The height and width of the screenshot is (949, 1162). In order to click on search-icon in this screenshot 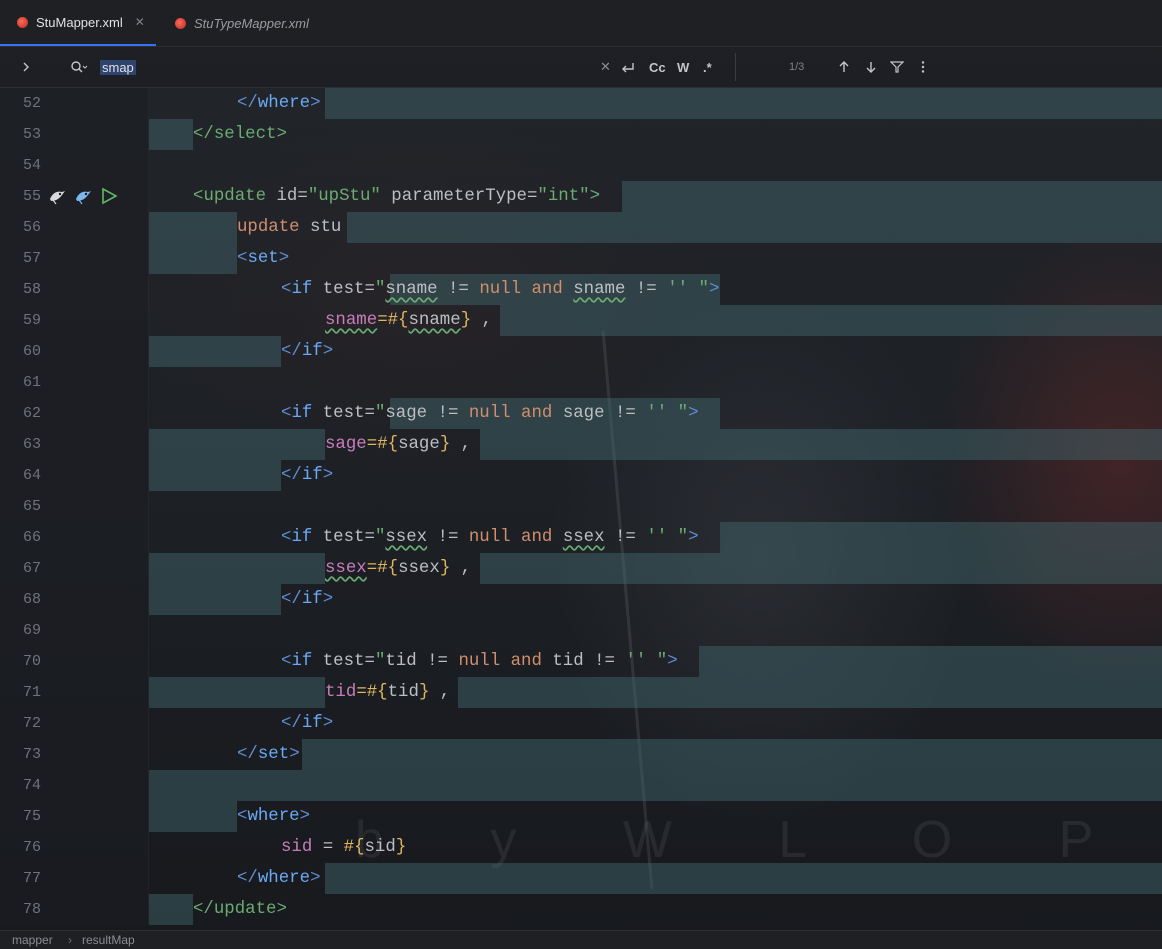, I will do `click(79, 67)`.